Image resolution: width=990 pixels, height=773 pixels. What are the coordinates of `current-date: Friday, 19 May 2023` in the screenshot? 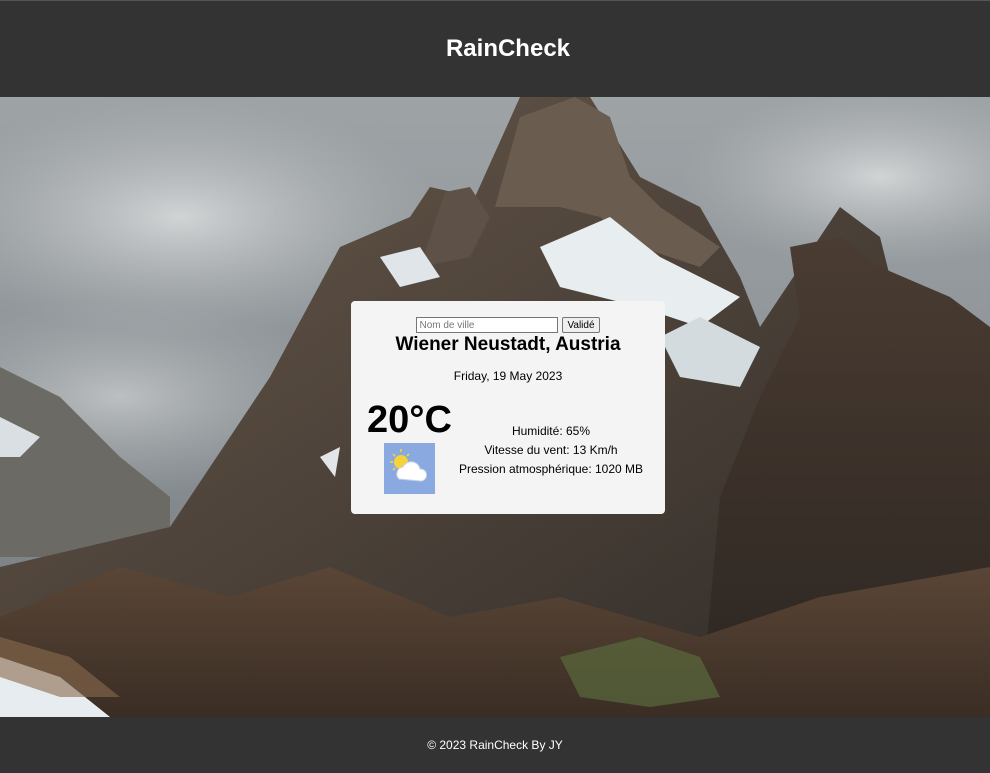 It's located at (508, 376).